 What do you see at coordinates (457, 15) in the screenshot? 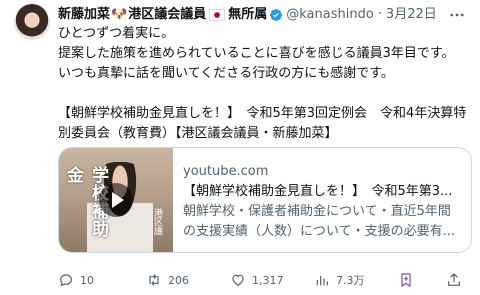
I see `more-icon` at bounding box center [457, 15].